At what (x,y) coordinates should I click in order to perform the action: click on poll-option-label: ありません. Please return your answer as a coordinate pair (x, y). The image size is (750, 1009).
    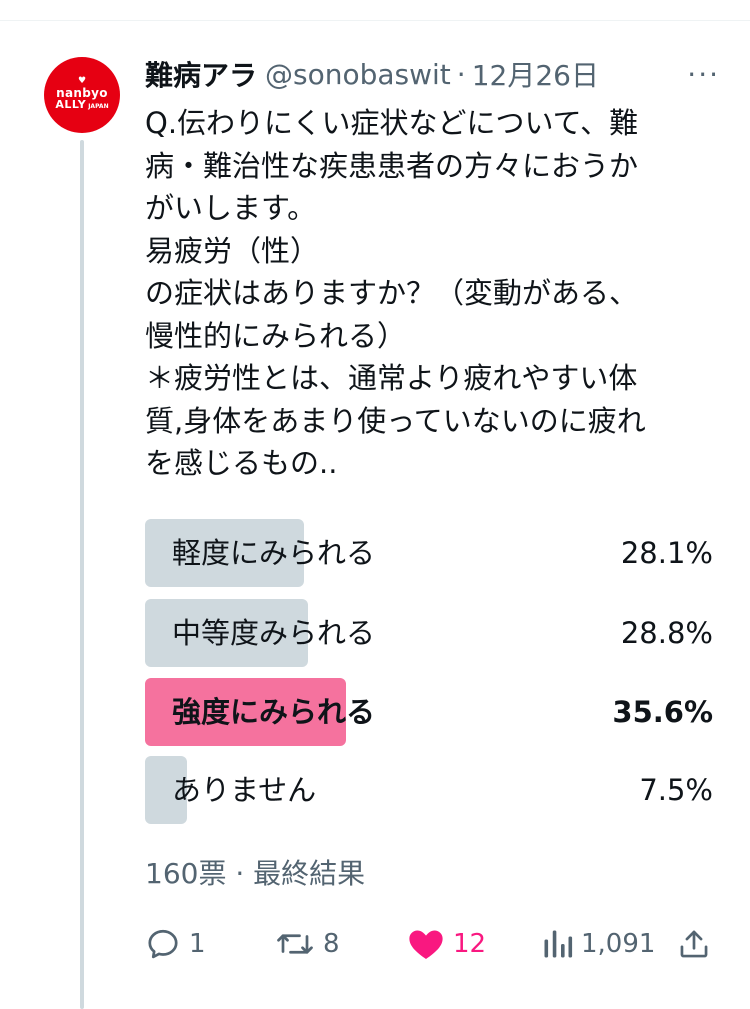
    Looking at the image, I should click on (244, 790).